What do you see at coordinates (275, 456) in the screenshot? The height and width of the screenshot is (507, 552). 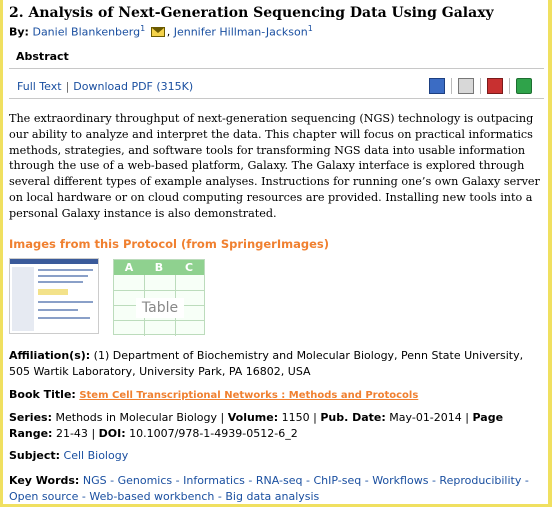 I see `subject-block: Subject: Cell Biology` at bounding box center [275, 456].